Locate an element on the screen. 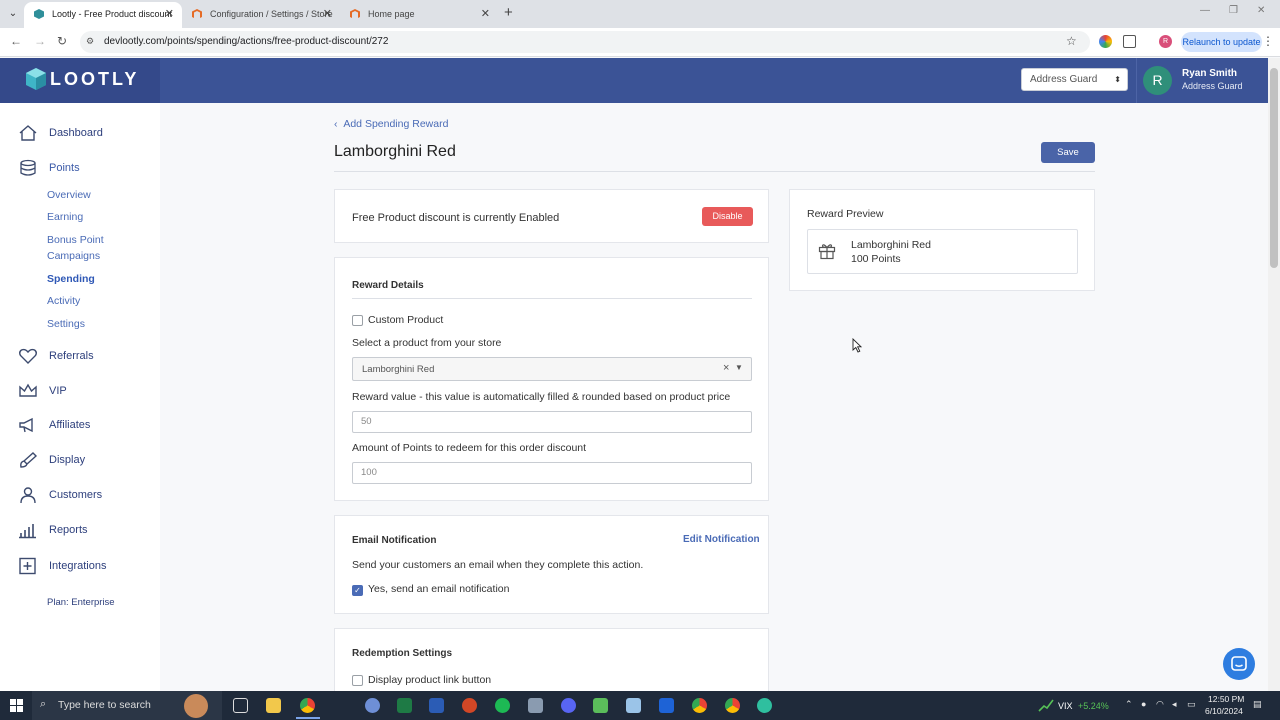 The image size is (1280, 720). search-icon: ⌕ is located at coordinates (43, 704).